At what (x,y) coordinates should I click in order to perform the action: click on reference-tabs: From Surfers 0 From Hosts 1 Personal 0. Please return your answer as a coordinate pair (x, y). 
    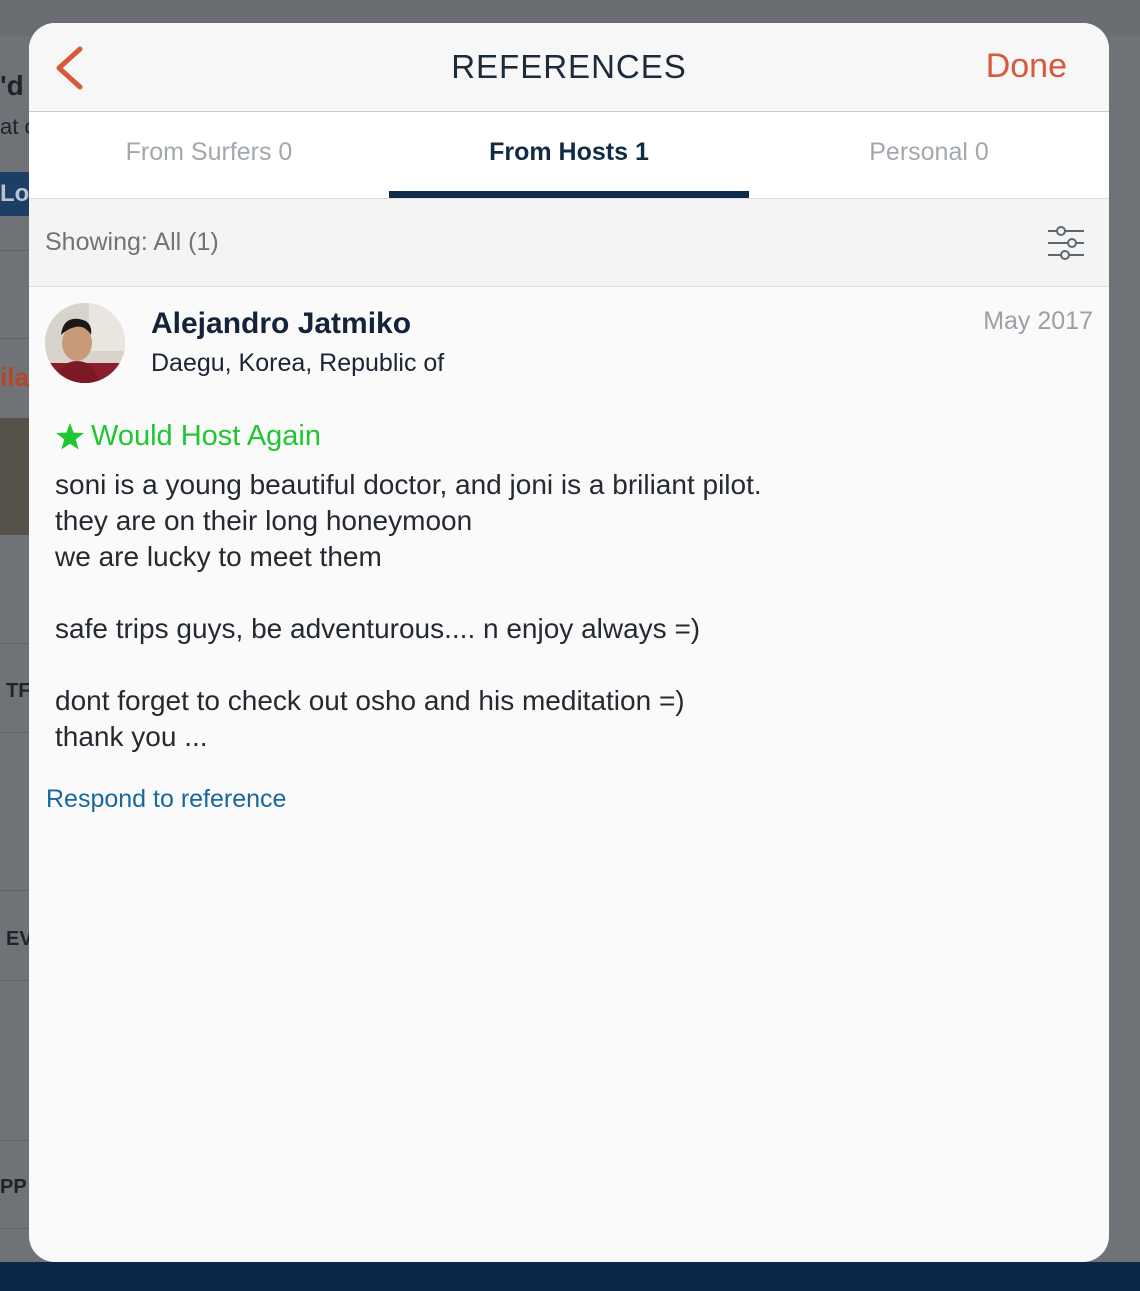
    Looking at the image, I should click on (569, 155).